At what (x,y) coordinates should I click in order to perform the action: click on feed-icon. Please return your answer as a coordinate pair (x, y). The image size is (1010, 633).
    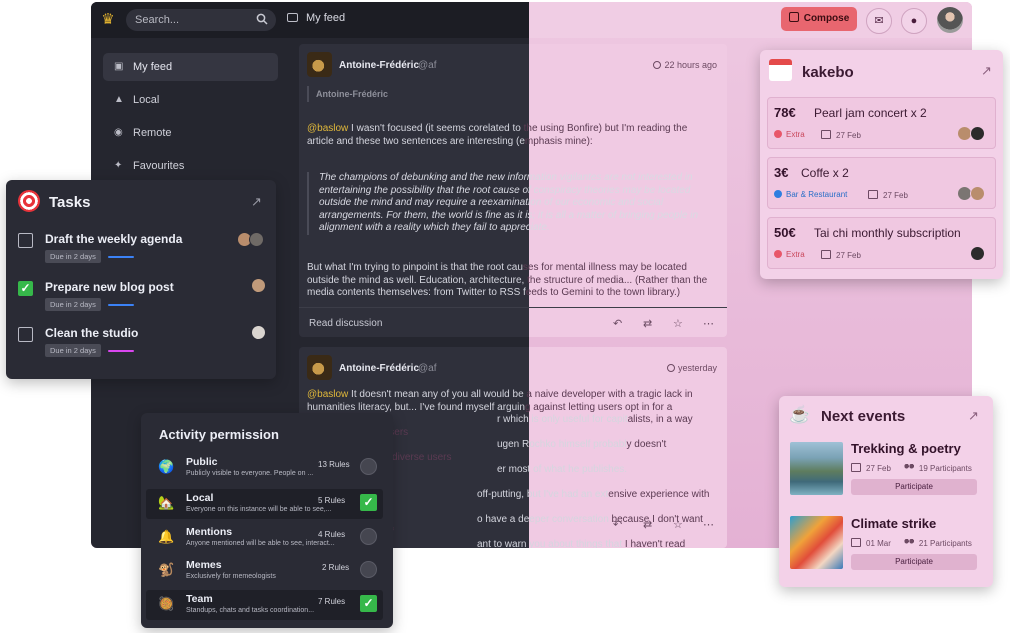
    Looking at the image, I should click on (292, 17).